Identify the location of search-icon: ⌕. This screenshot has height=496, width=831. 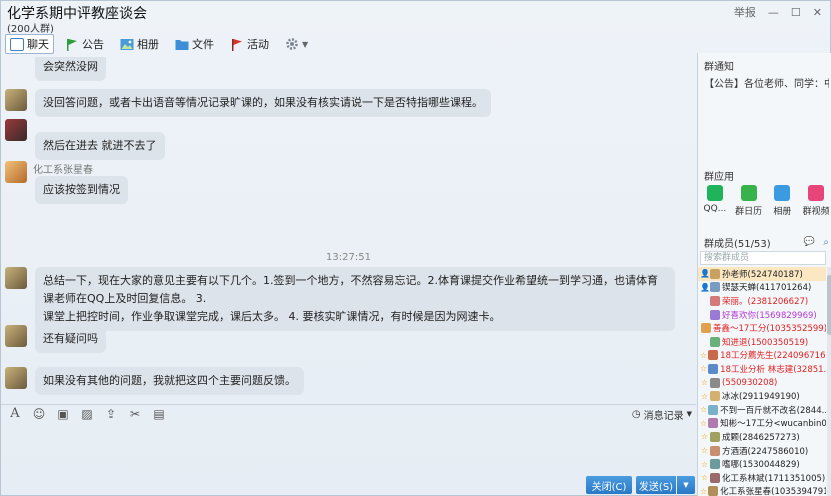
(826, 242).